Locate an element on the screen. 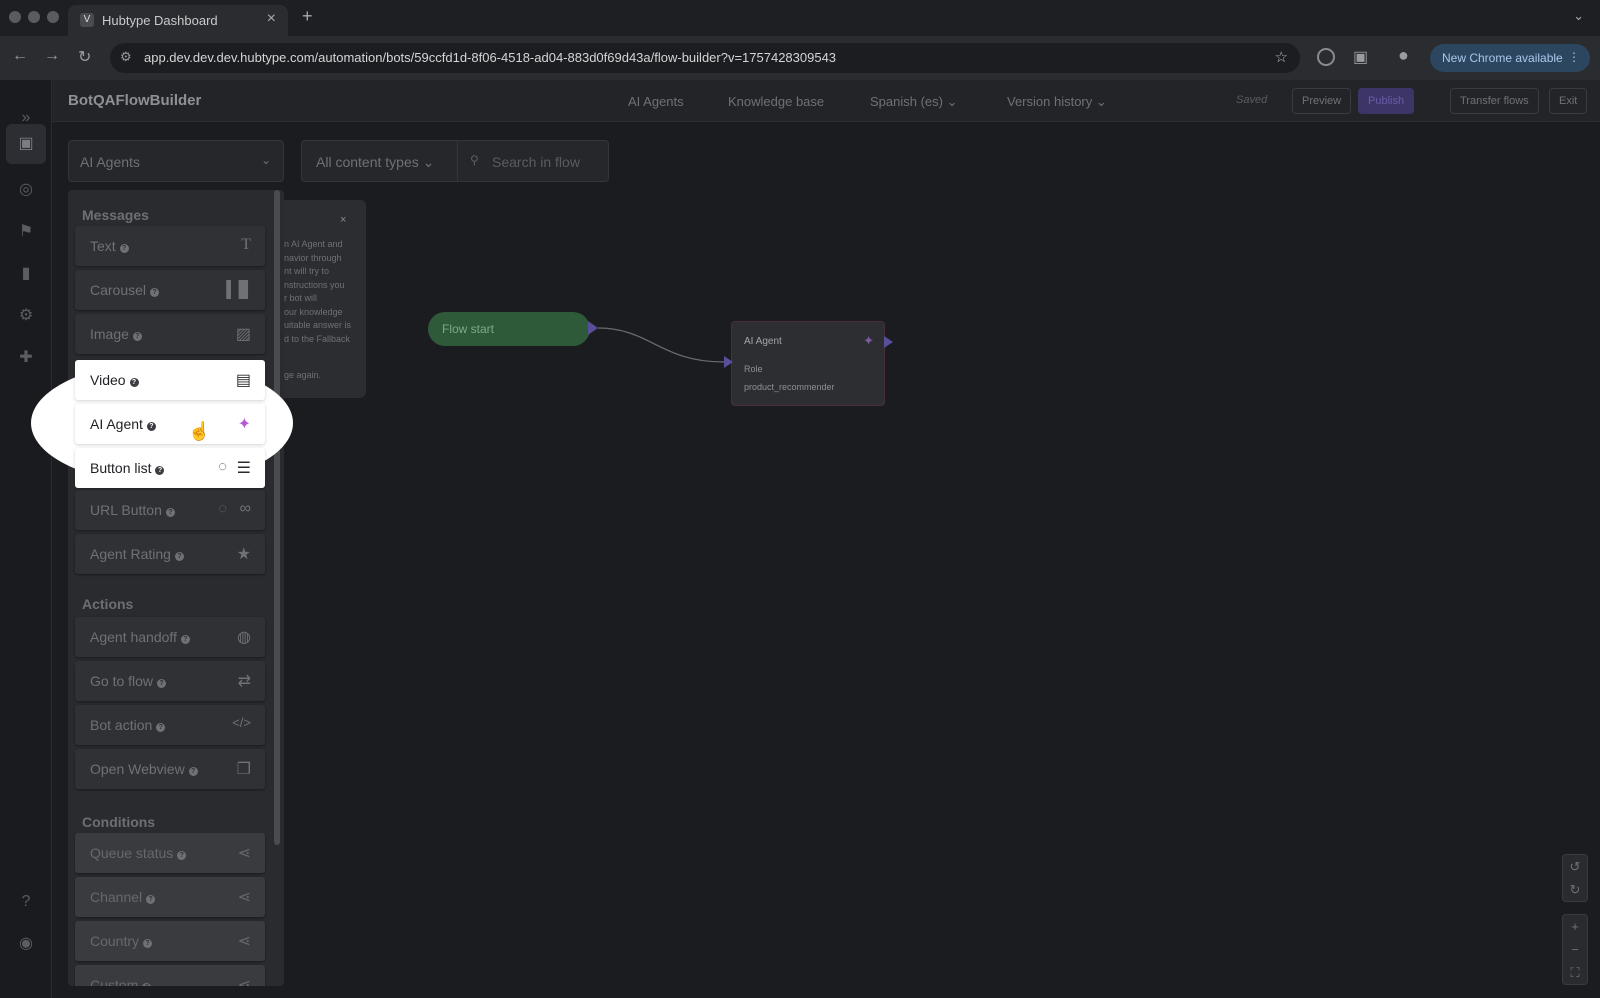 This screenshot has height=998, width=1600. zoom-controls: + − ⛶ is located at coordinates (1575, 949).